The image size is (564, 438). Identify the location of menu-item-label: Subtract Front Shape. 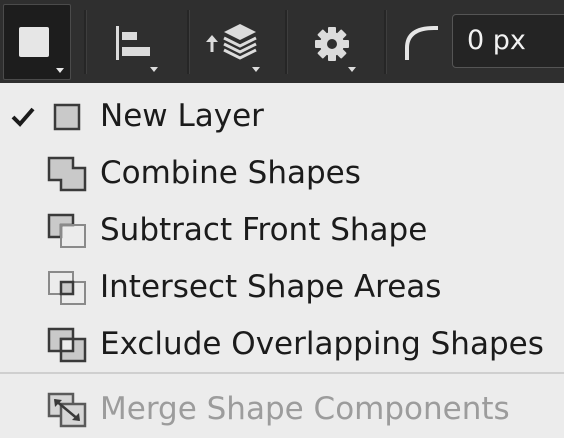
(264, 230).